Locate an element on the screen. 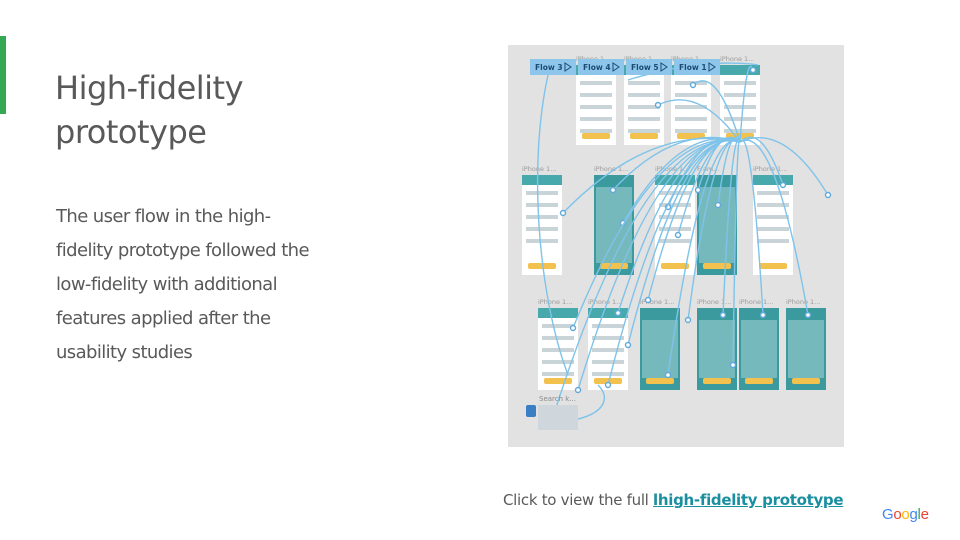 Image resolution: width=960 pixels, height=540 pixels. flow-tag: Flow 4 is located at coordinates (601, 67).